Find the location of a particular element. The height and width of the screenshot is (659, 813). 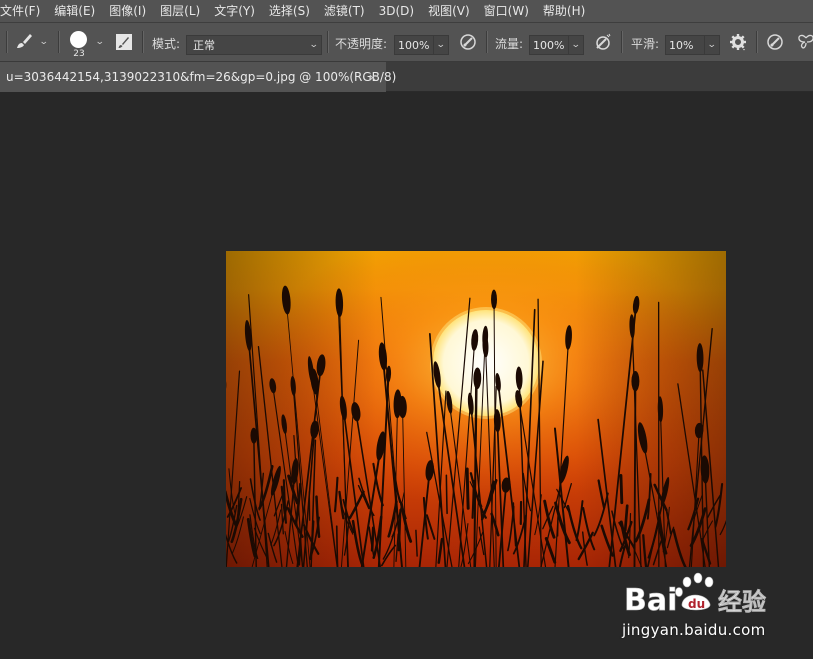

brush-tool-preset-picker: ⌄ is located at coordinates (31, 42).